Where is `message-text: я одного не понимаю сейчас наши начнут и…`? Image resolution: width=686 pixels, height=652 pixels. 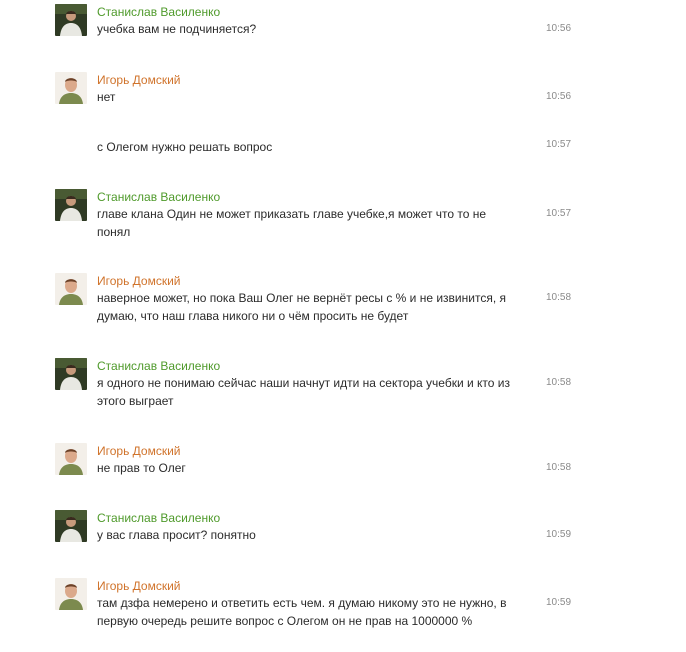
message-text: я одного не понимаю сейчас наши начнут и… is located at coordinates (304, 392).